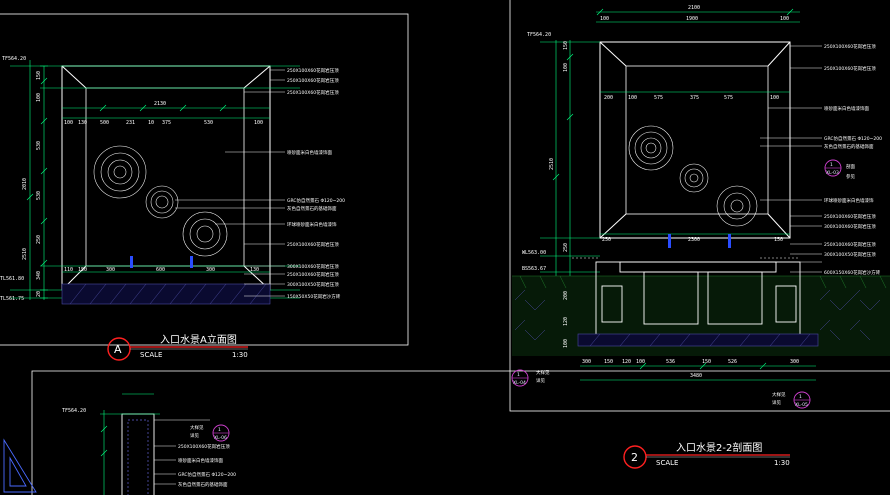 This screenshot has height=495, width=890. I want to click on section-marker: 1 XL-04, so click(520, 378).